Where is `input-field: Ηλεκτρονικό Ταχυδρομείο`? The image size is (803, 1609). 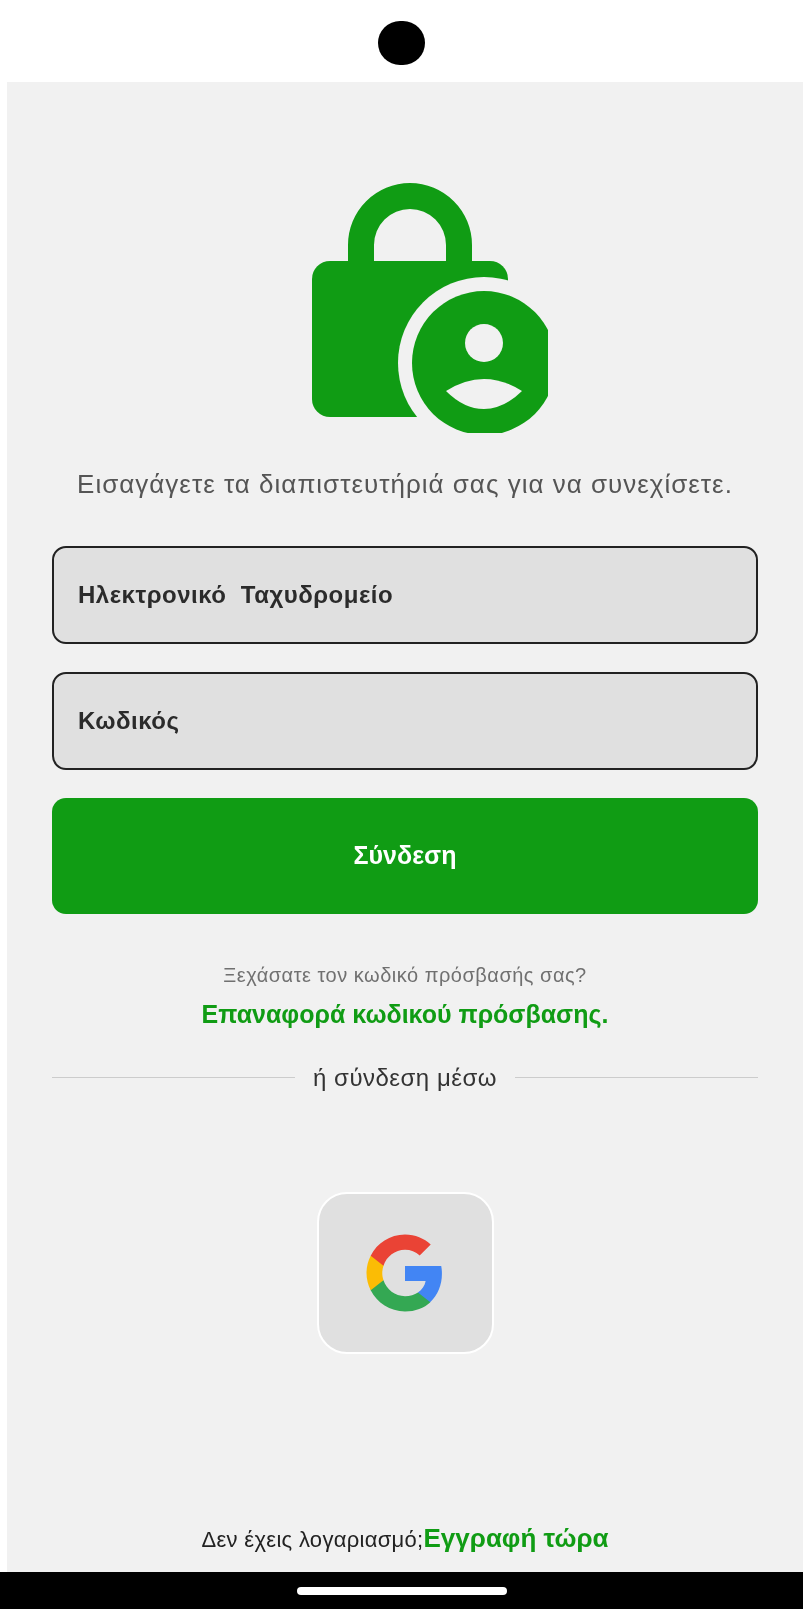
input-field: Ηλεκτρονικό Ταχυδρομείο is located at coordinates (405, 595).